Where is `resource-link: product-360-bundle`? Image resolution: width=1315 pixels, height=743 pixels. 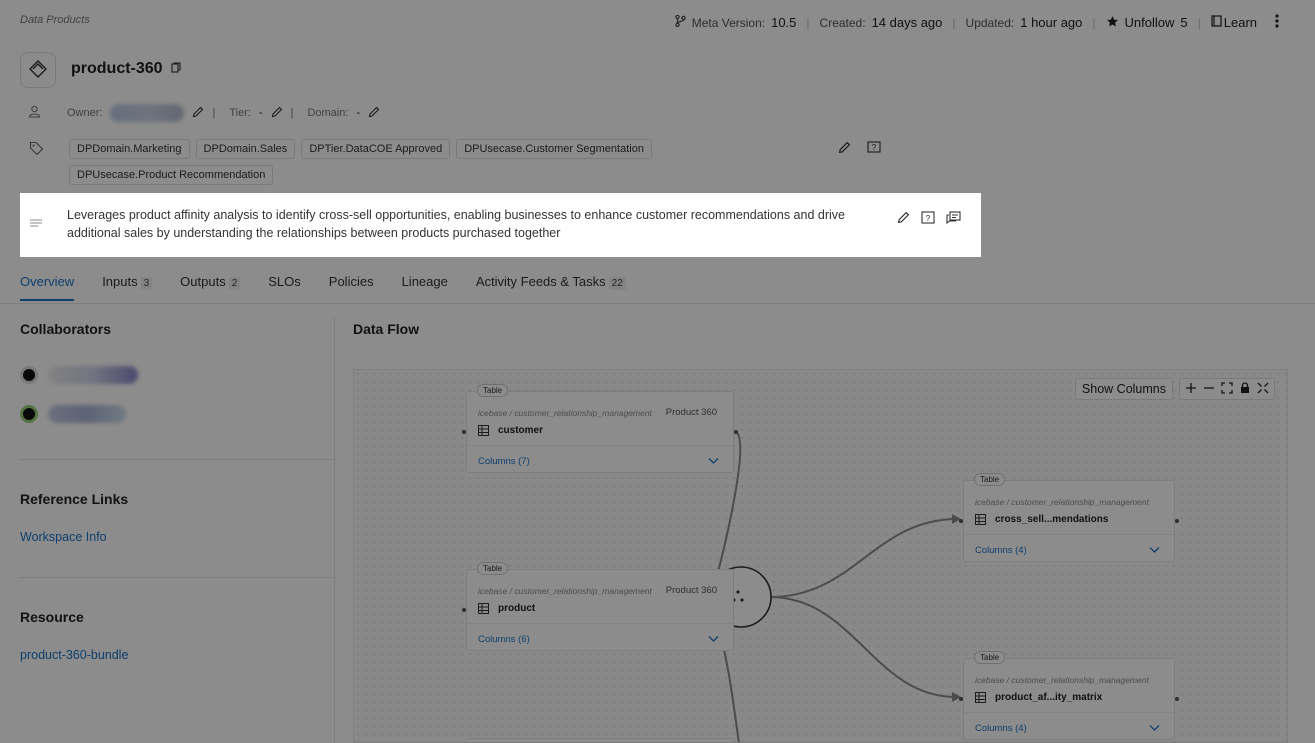
resource-link: product-360-bundle is located at coordinates (74, 655).